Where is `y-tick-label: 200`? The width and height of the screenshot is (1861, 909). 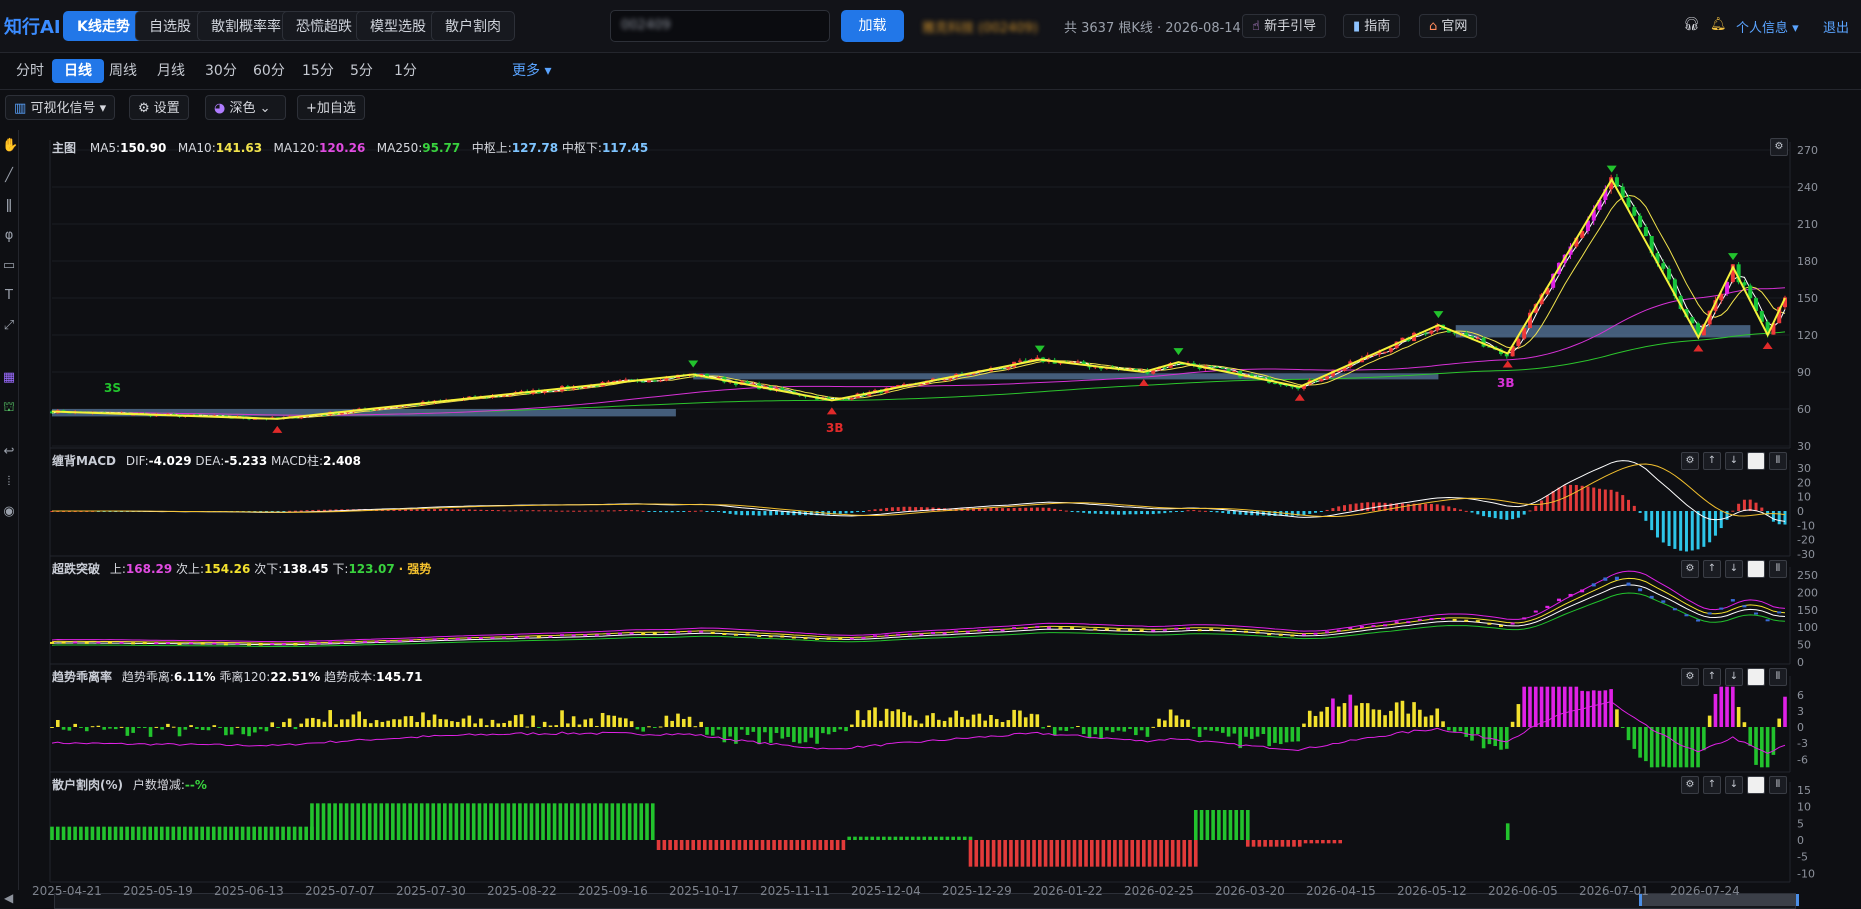
y-tick-label: 200 is located at coordinates (1807, 592).